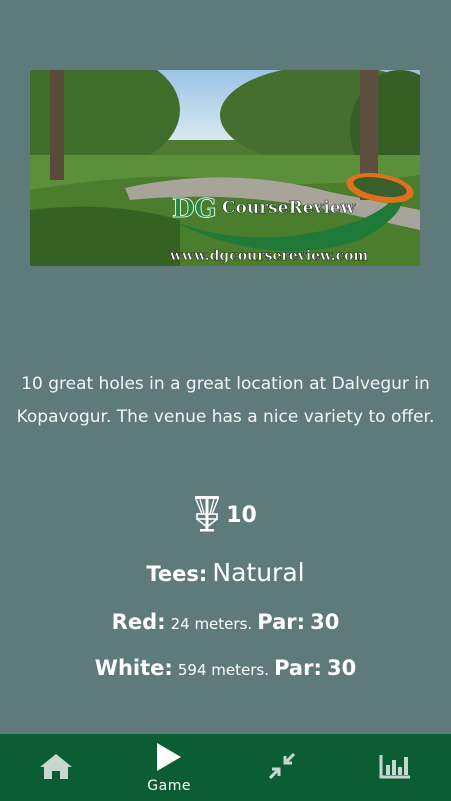 This screenshot has height=801, width=451. What do you see at coordinates (223, 670) in the screenshot?
I see `tee-distance: 594 meters.` at bounding box center [223, 670].